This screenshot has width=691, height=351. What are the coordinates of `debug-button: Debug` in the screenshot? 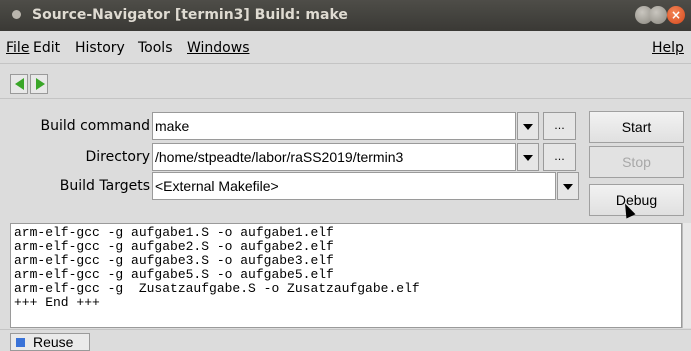 It's located at (636, 200).